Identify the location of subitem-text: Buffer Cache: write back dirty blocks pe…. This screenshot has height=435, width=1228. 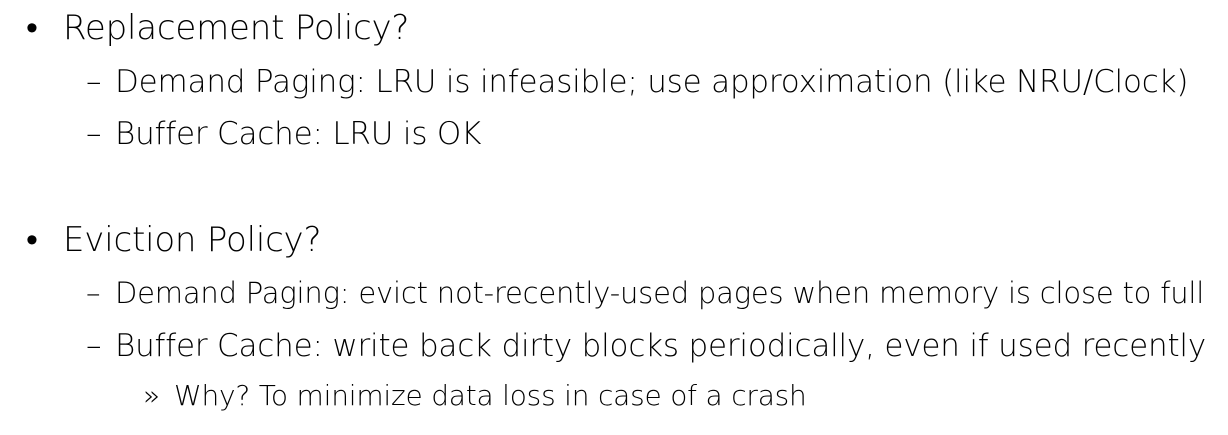
(660, 346).